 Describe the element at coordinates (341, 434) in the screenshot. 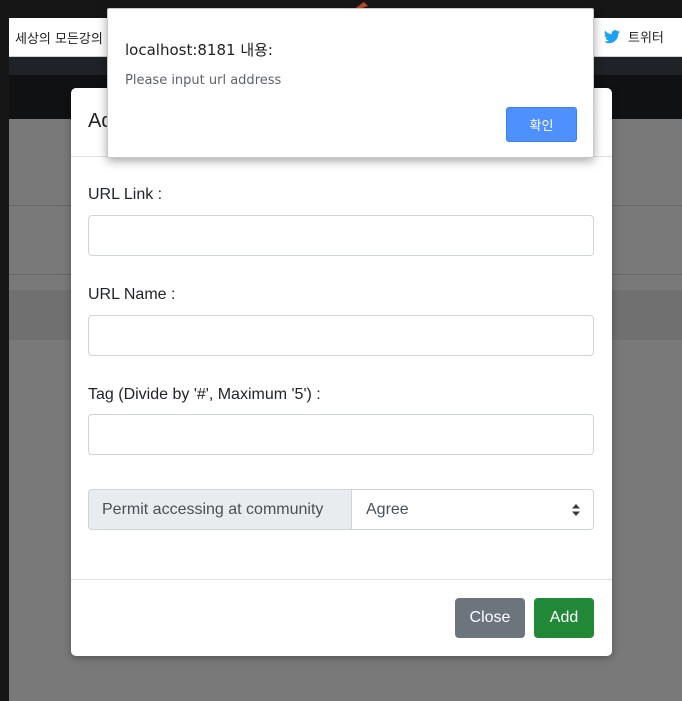

I see `tag-input` at that location.